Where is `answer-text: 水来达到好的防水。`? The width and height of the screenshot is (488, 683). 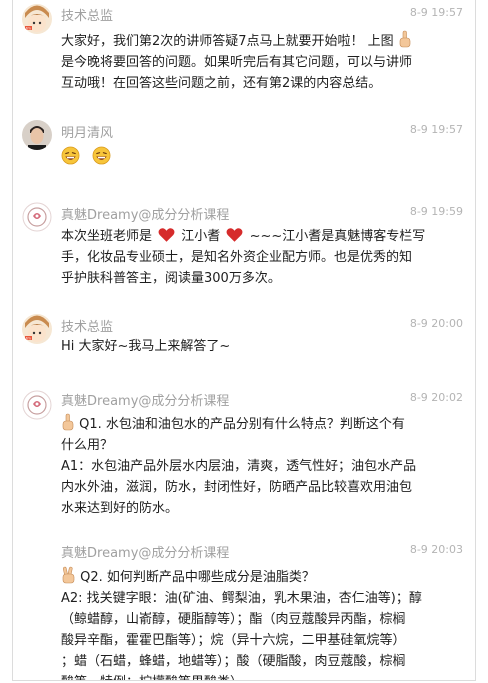 answer-text: 水来达到好的防水。 is located at coordinates (120, 508).